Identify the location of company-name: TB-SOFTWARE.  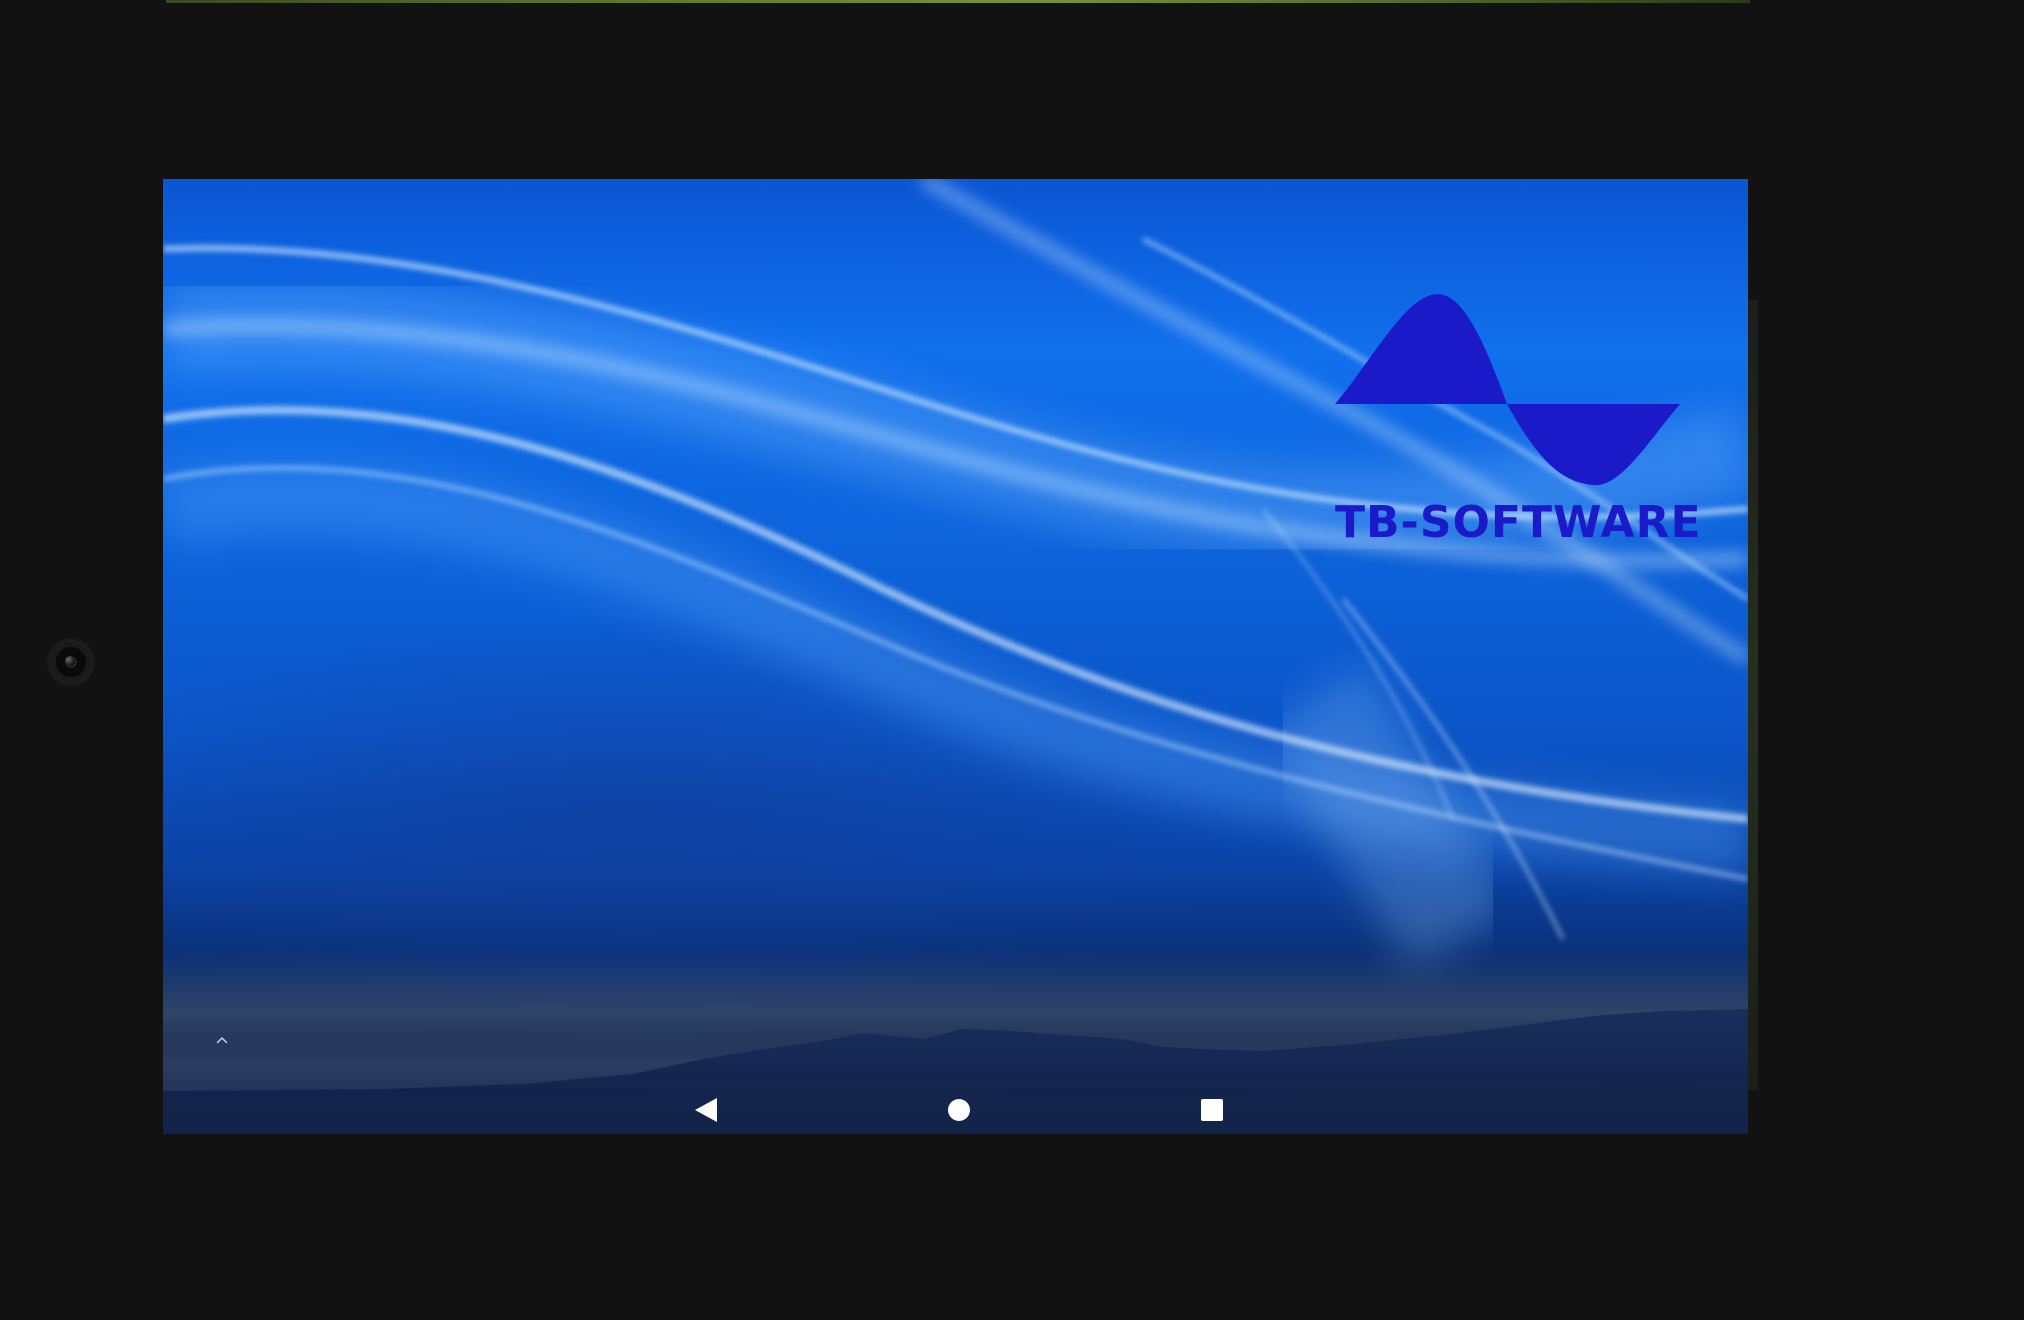
(1518, 522).